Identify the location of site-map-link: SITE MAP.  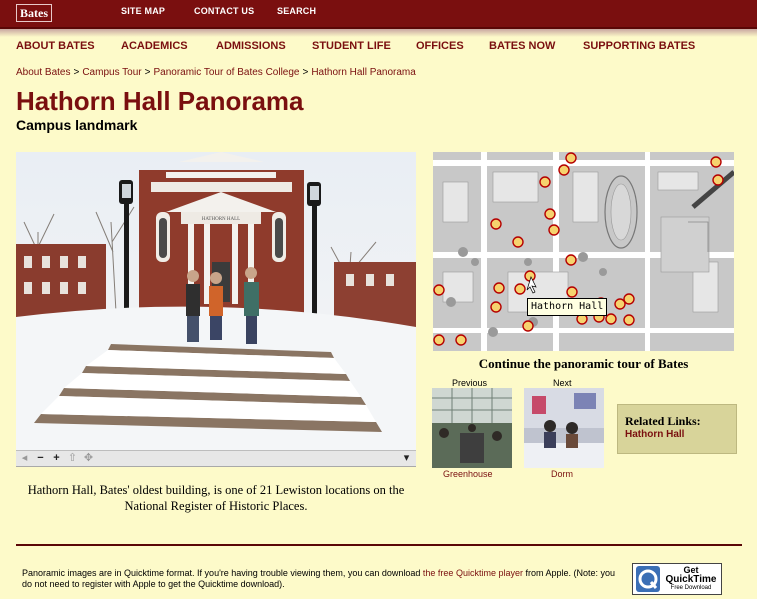
(143, 11).